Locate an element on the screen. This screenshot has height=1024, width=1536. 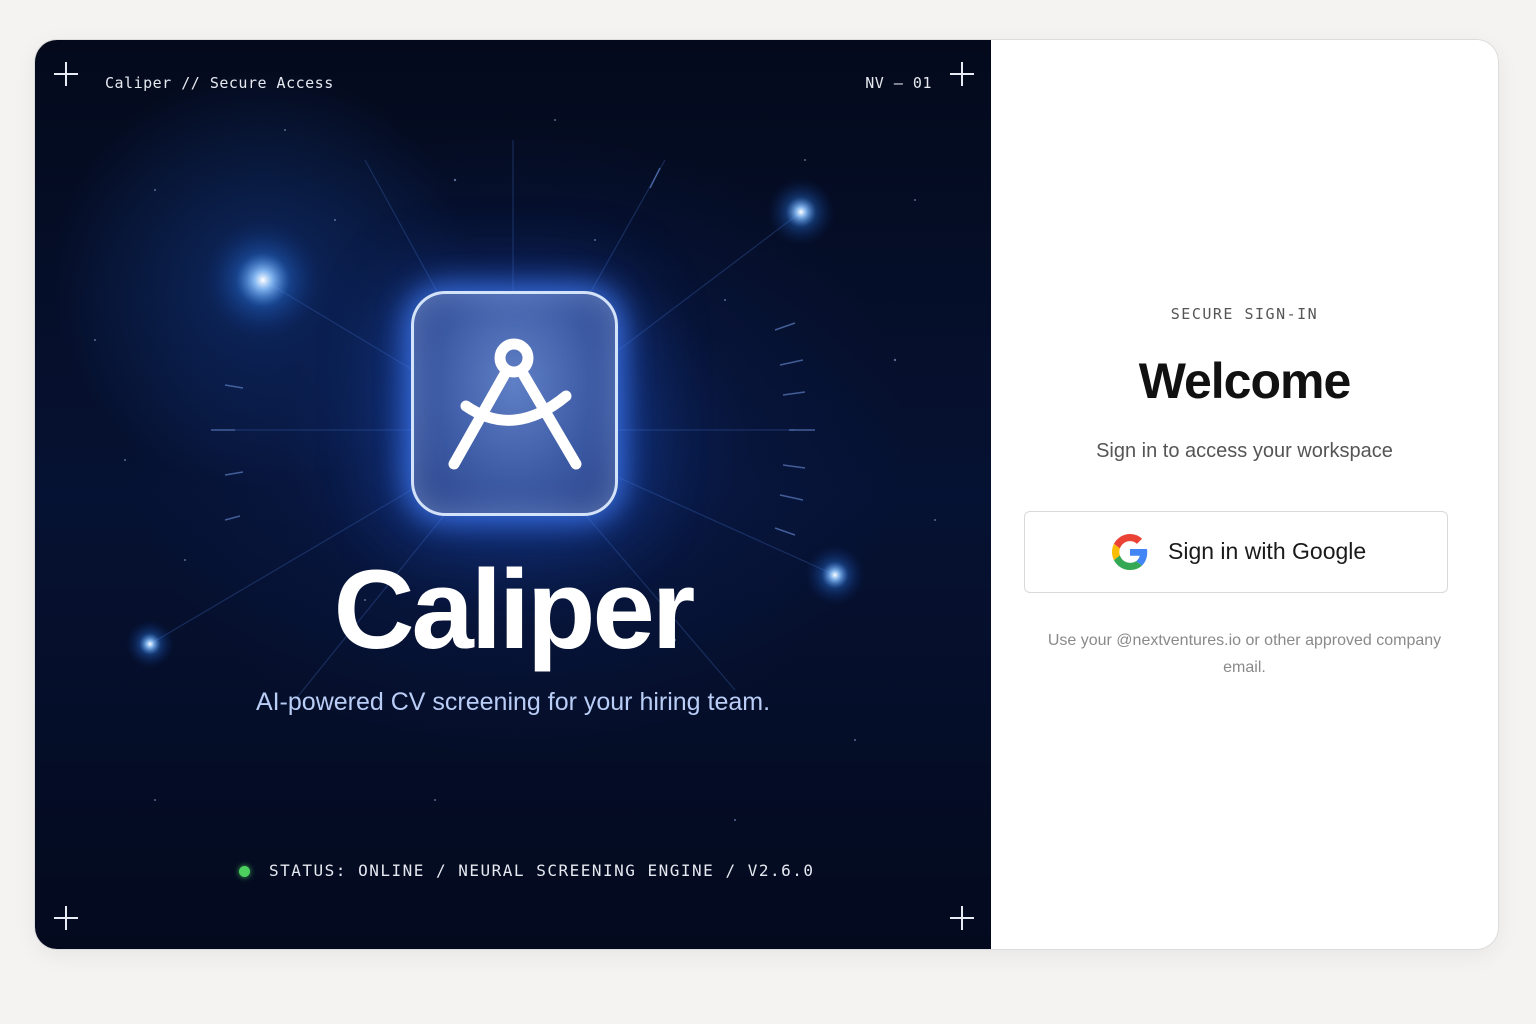
caliper-compass-icon is located at coordinates (515, 404).